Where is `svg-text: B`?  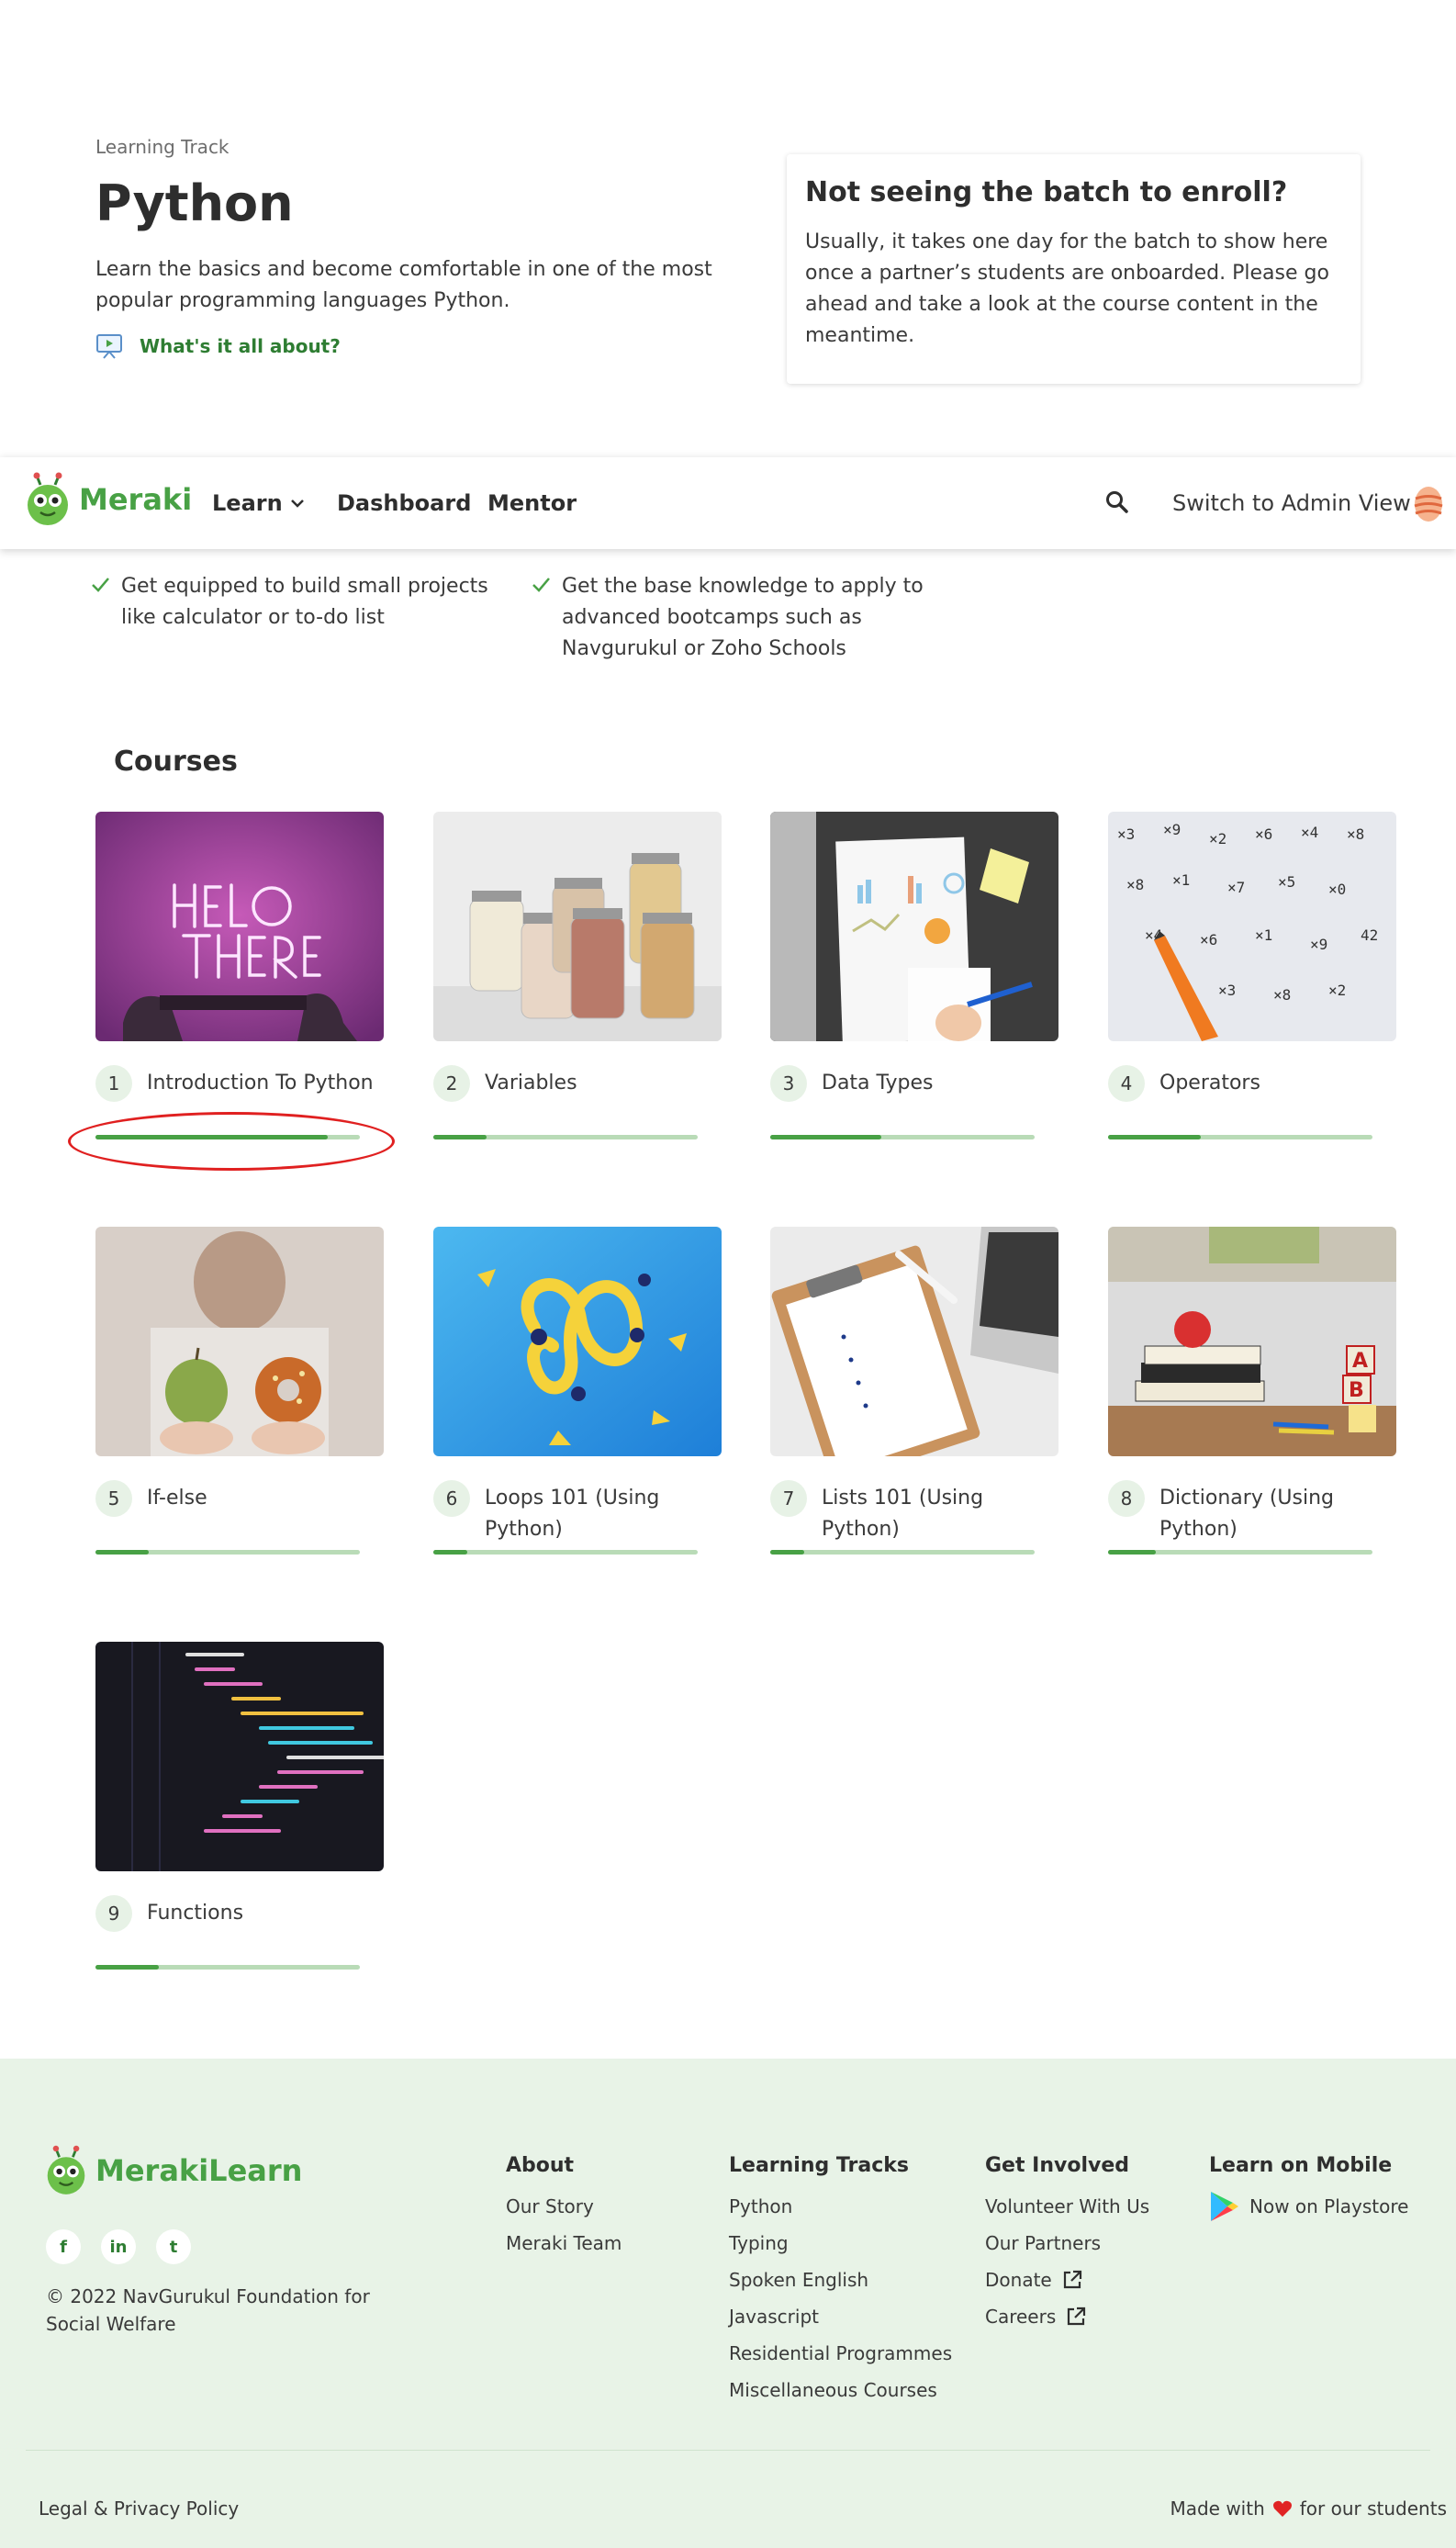
svg-text: B is located at coordinates (1356, 1390).